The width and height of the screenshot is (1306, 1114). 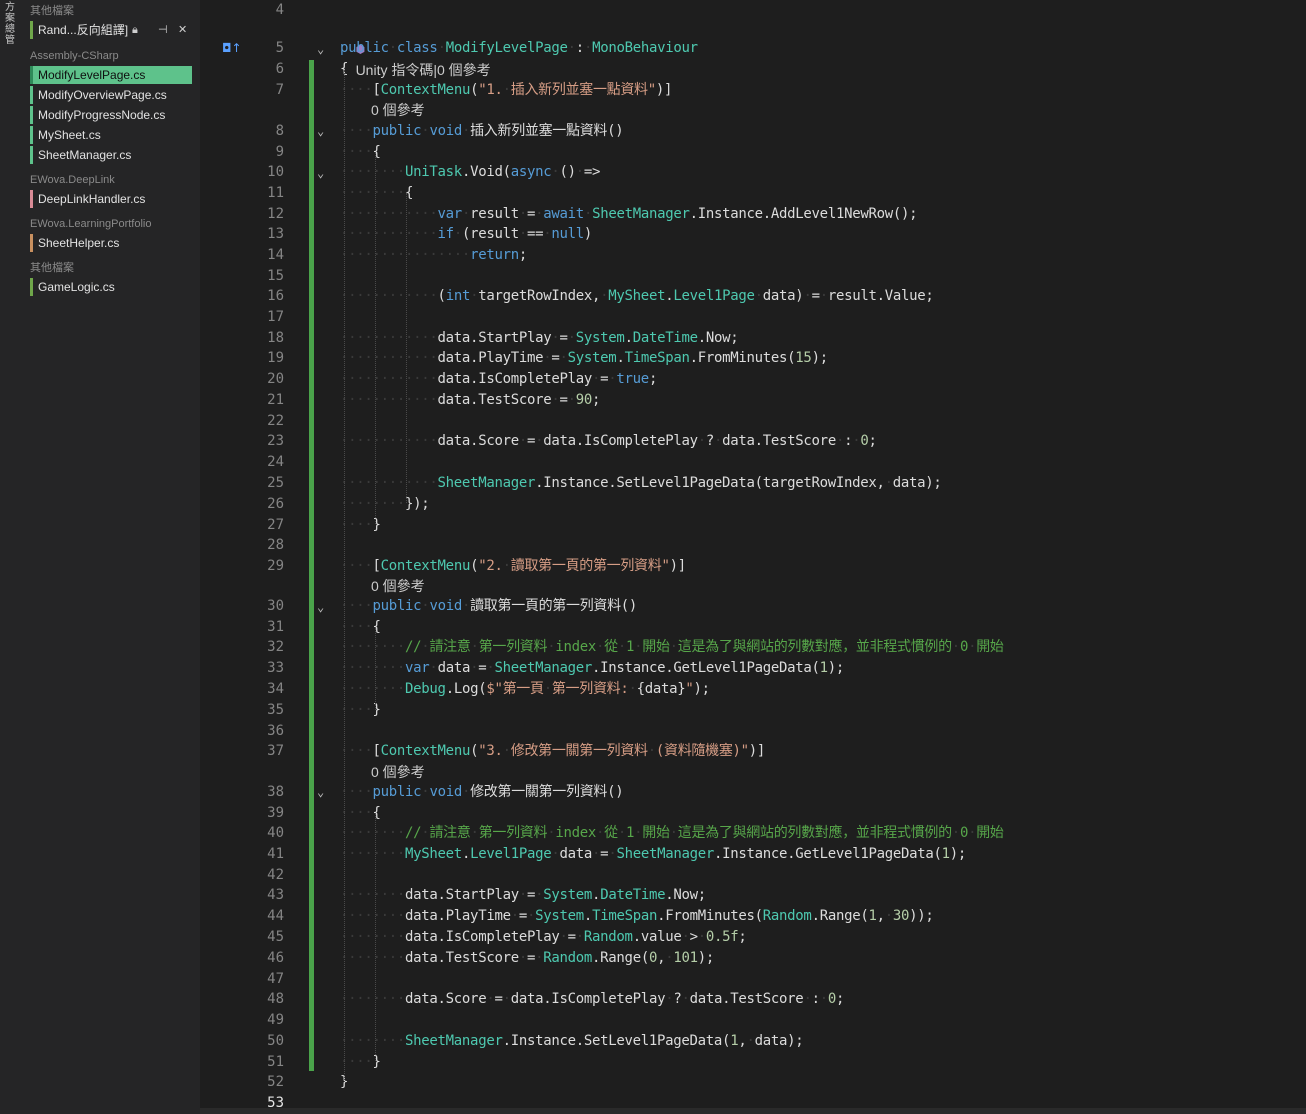 I want to click on code-token: .Instance.GetLevel1PageData(, so click(x=706, y=668).